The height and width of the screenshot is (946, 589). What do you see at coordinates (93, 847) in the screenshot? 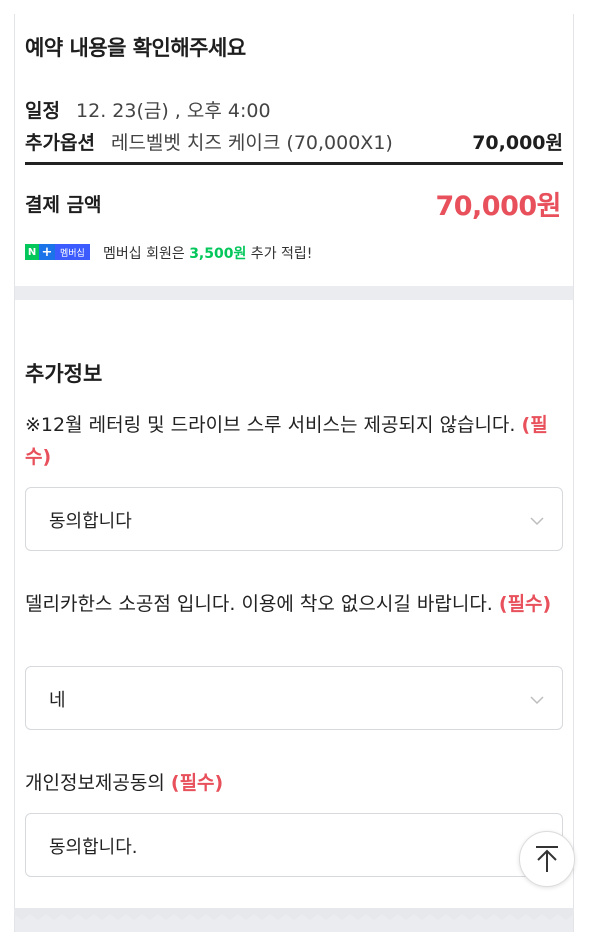
I see `select-3-value: 동의합니다.` at bounding box center [93, 847].